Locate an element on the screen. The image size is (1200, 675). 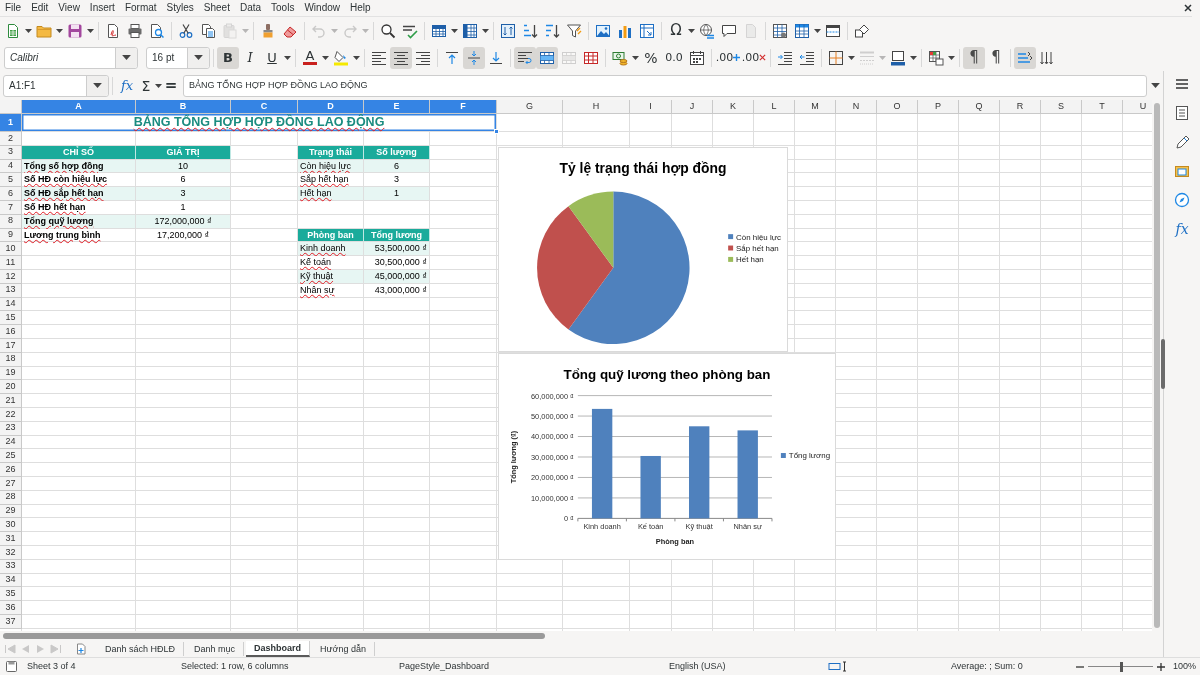
row-header: 30 is located at coordinates (11, 525).